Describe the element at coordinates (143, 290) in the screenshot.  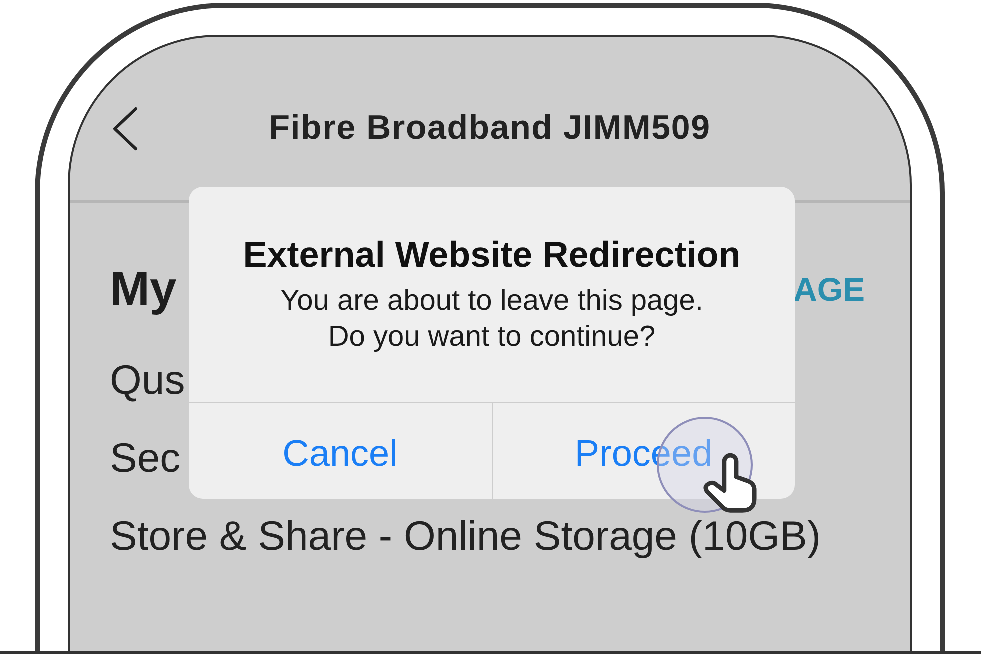
I see `section-heading: My` at that location.